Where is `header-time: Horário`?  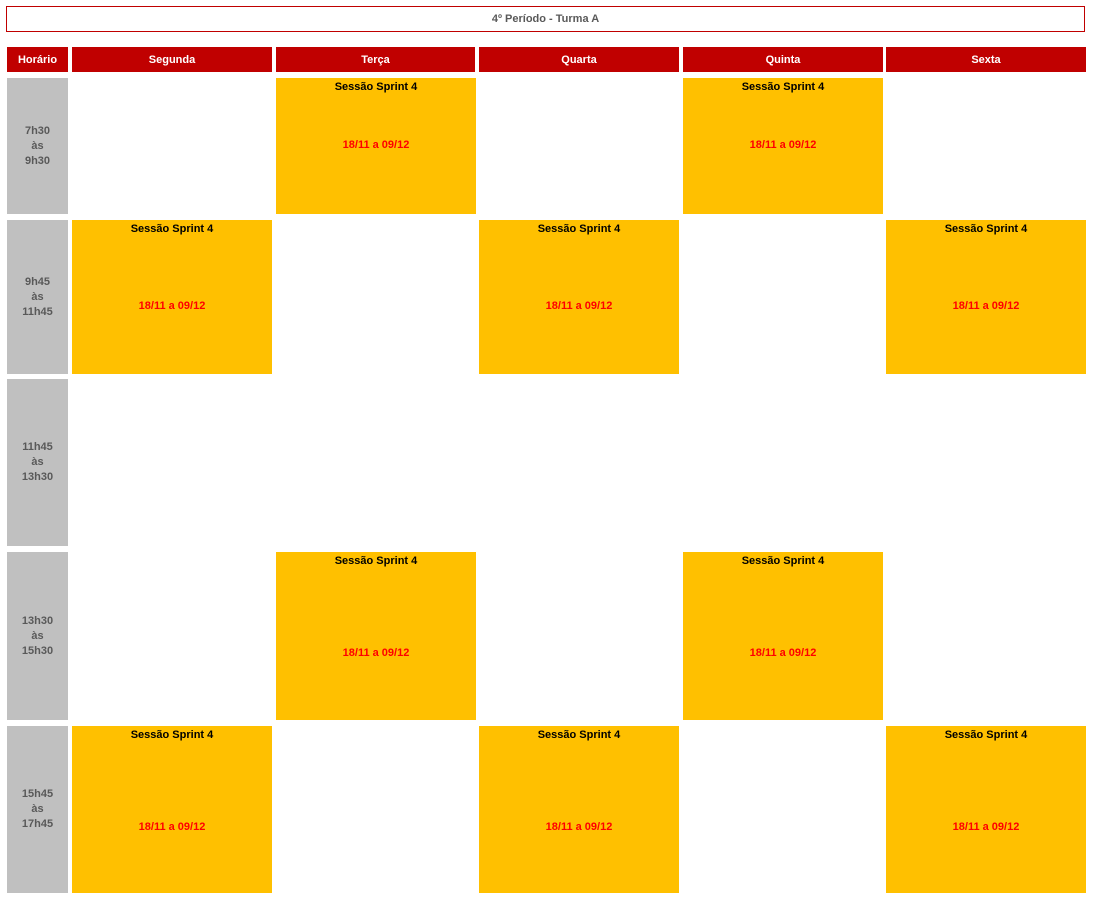 header-time: Horário is located at coordinates (37, 59).